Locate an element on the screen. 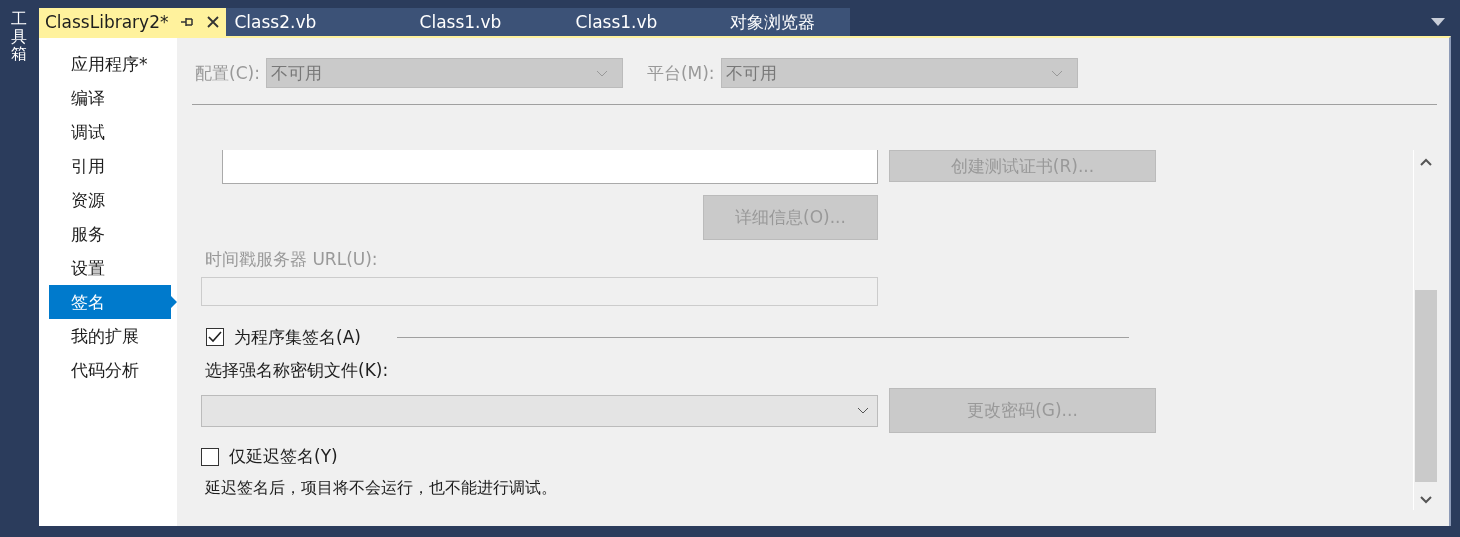 The image size is (1460, 537). sidebar-item: 我的扩展 is located at coordinates (113, 336).